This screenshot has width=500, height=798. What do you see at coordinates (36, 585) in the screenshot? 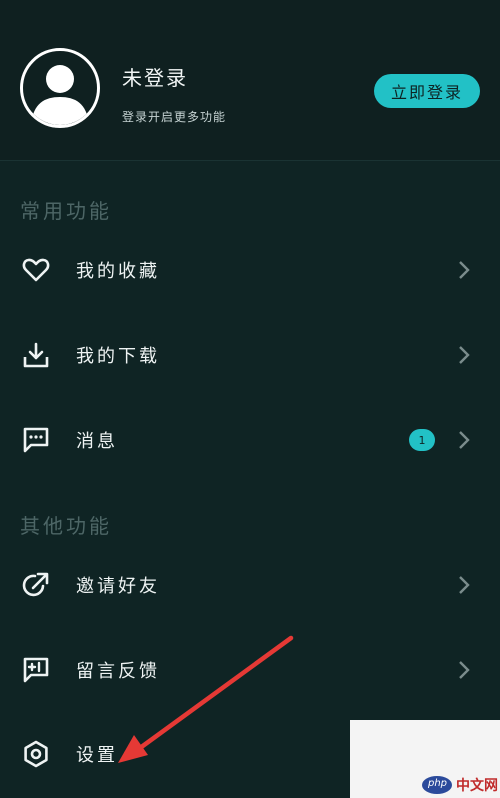
I see `share-icon` at bounding box center [36, 585].